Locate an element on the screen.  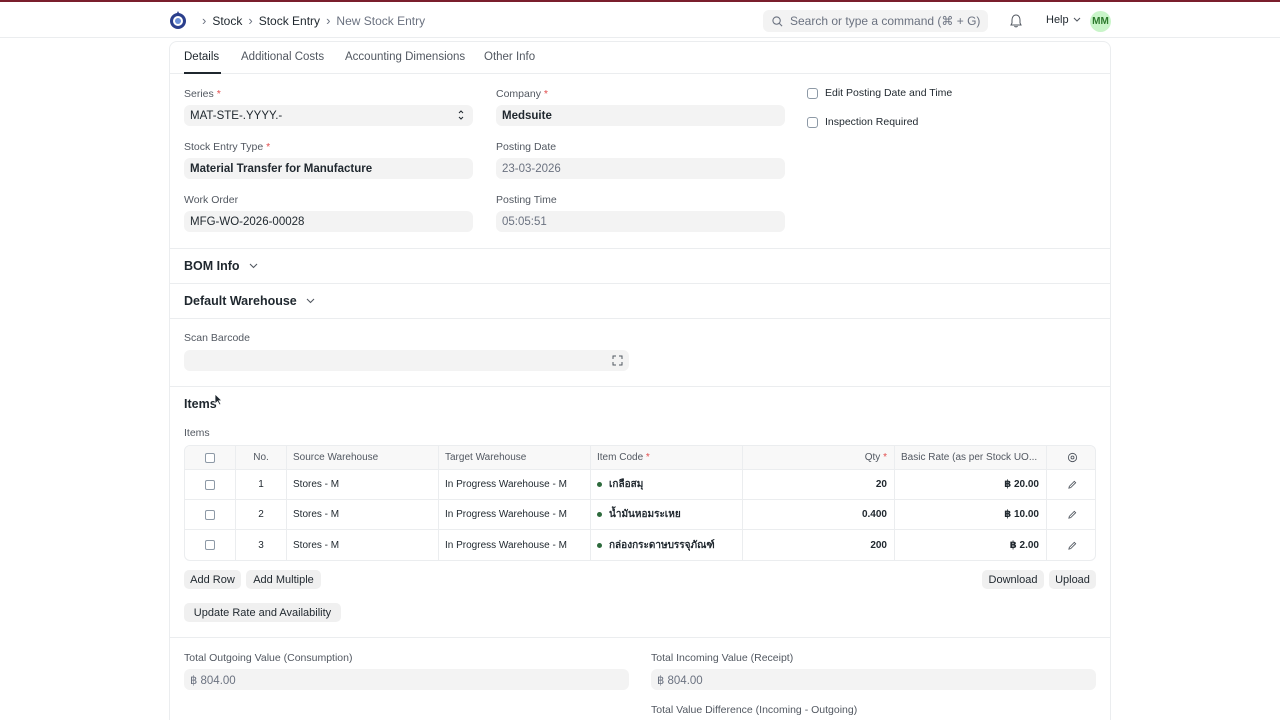
tab-accounting-dimensions: Accounting Dimensions is located at coordinates (405, 57).